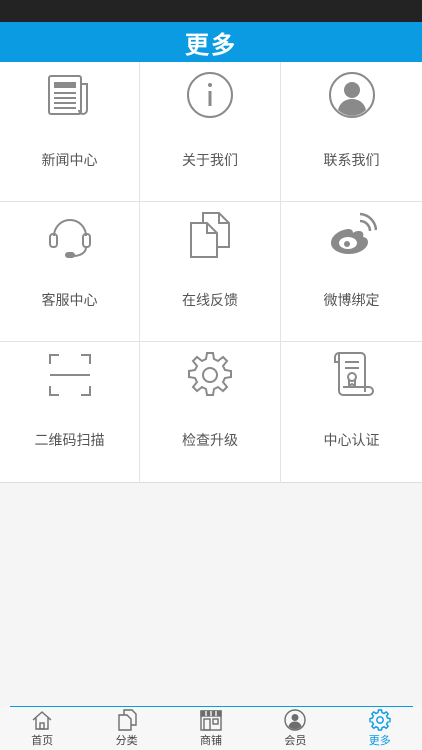 This screenshot has width=422, height=750. I want to click on tab-store: 商铺, so click(211, 729).